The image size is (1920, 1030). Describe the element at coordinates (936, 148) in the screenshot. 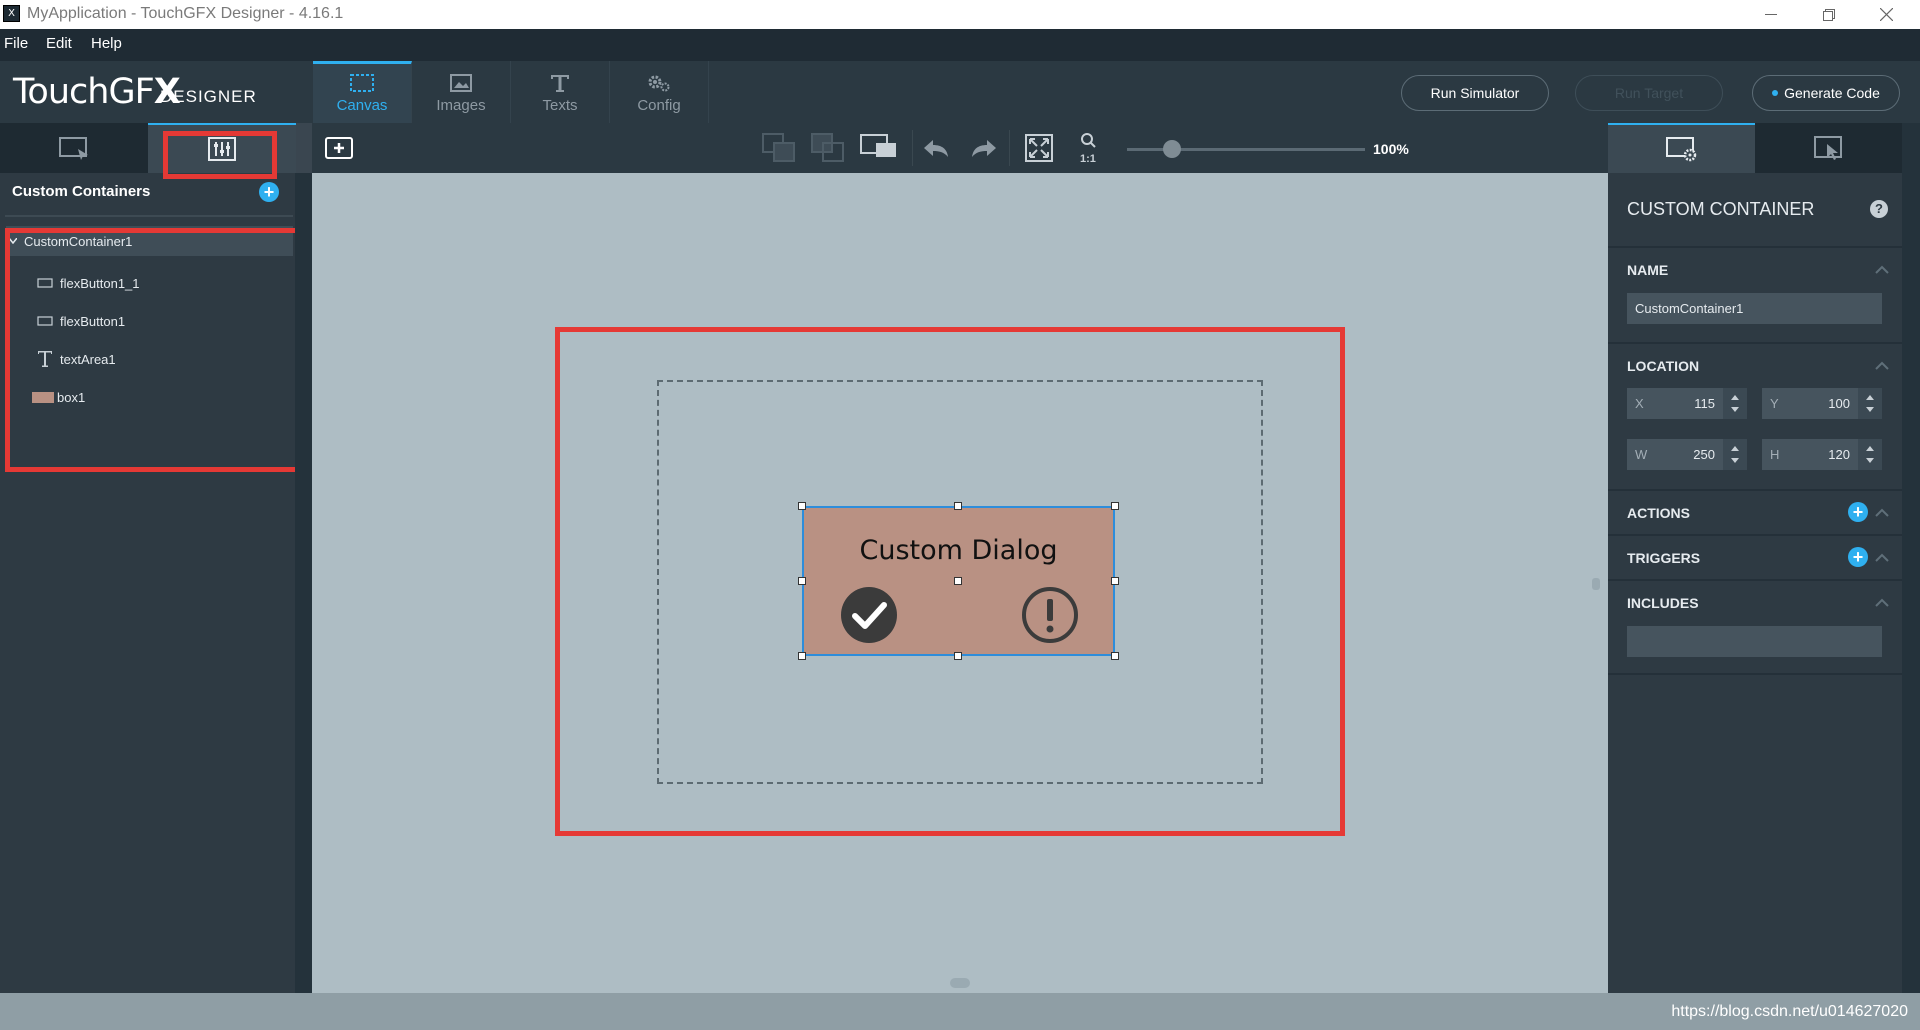

I see `undo-button` at that location.